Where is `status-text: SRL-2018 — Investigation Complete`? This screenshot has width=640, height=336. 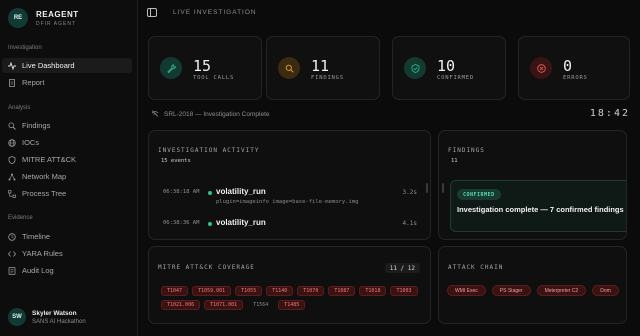 status-text: SRL-2018 — Investigation Complete is located at coordinates (217, 114).